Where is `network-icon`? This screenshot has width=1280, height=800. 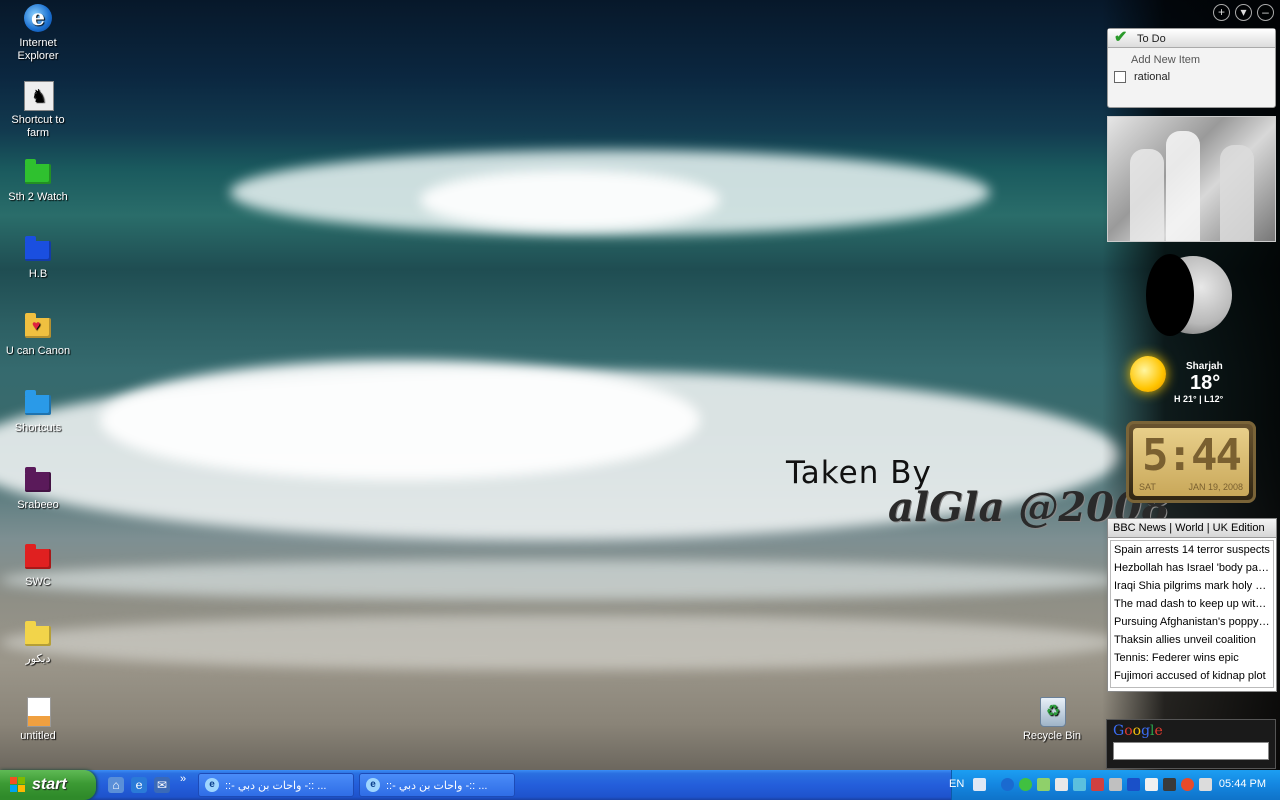
network-icon is located at coordinates (1043, 784).